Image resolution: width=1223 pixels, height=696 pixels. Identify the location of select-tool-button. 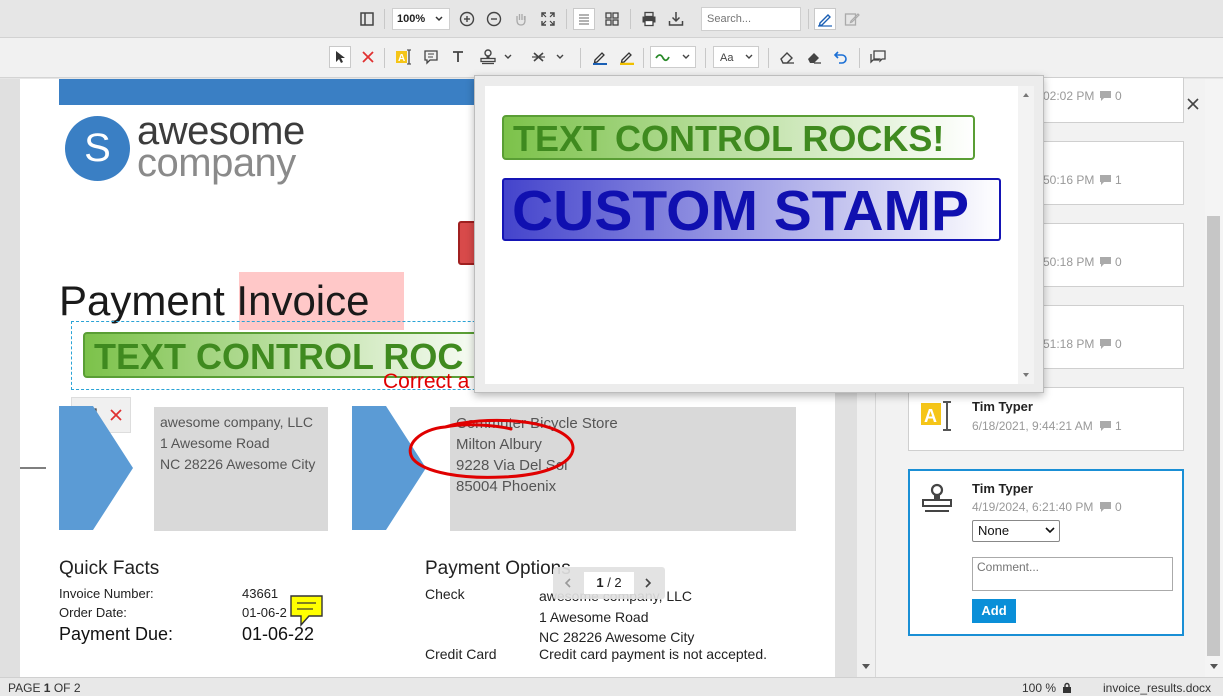
(340, 57).